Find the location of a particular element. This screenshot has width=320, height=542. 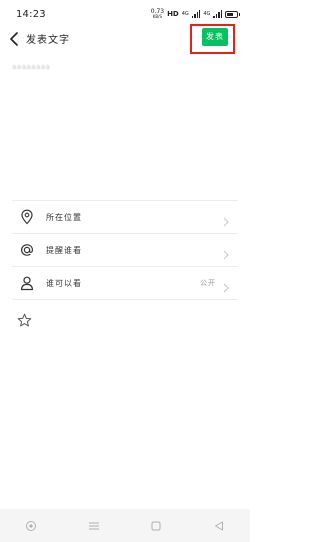

option-visibility-value: 公开 is located at coordinates (208, 283).